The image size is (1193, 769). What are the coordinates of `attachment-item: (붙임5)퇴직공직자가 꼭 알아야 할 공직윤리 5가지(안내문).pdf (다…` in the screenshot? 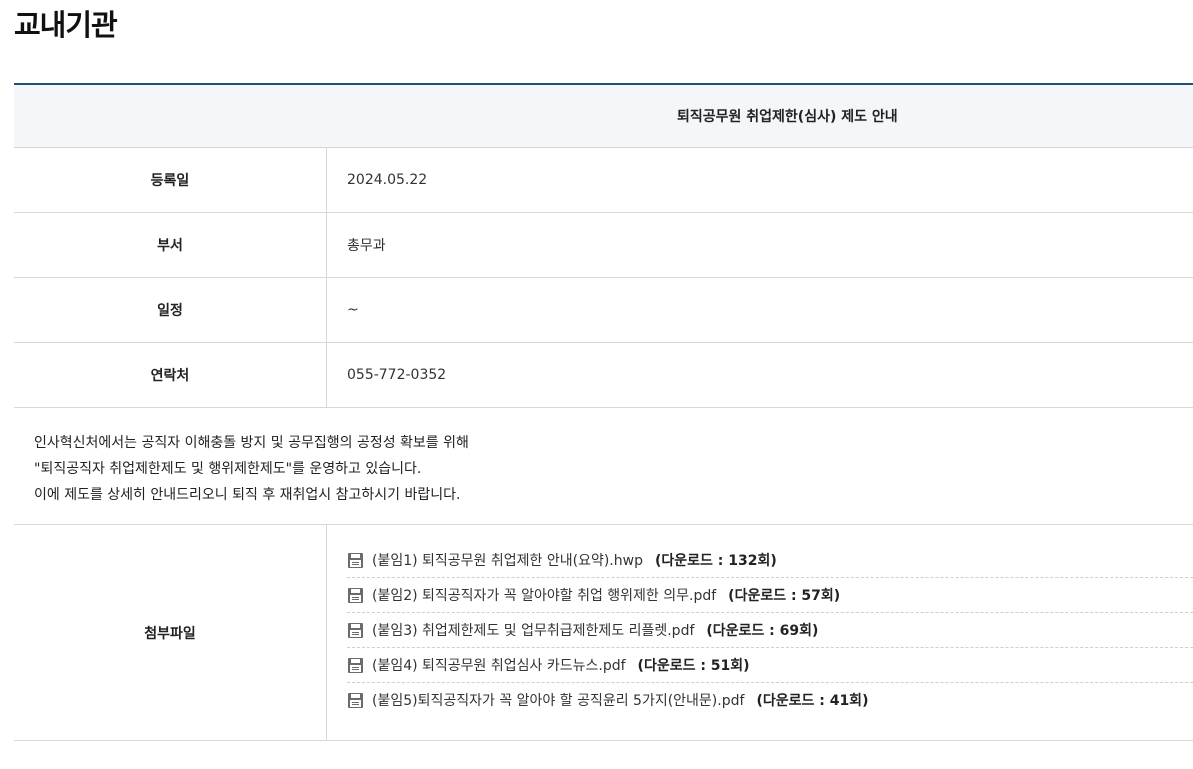 It's located at (770, 700).